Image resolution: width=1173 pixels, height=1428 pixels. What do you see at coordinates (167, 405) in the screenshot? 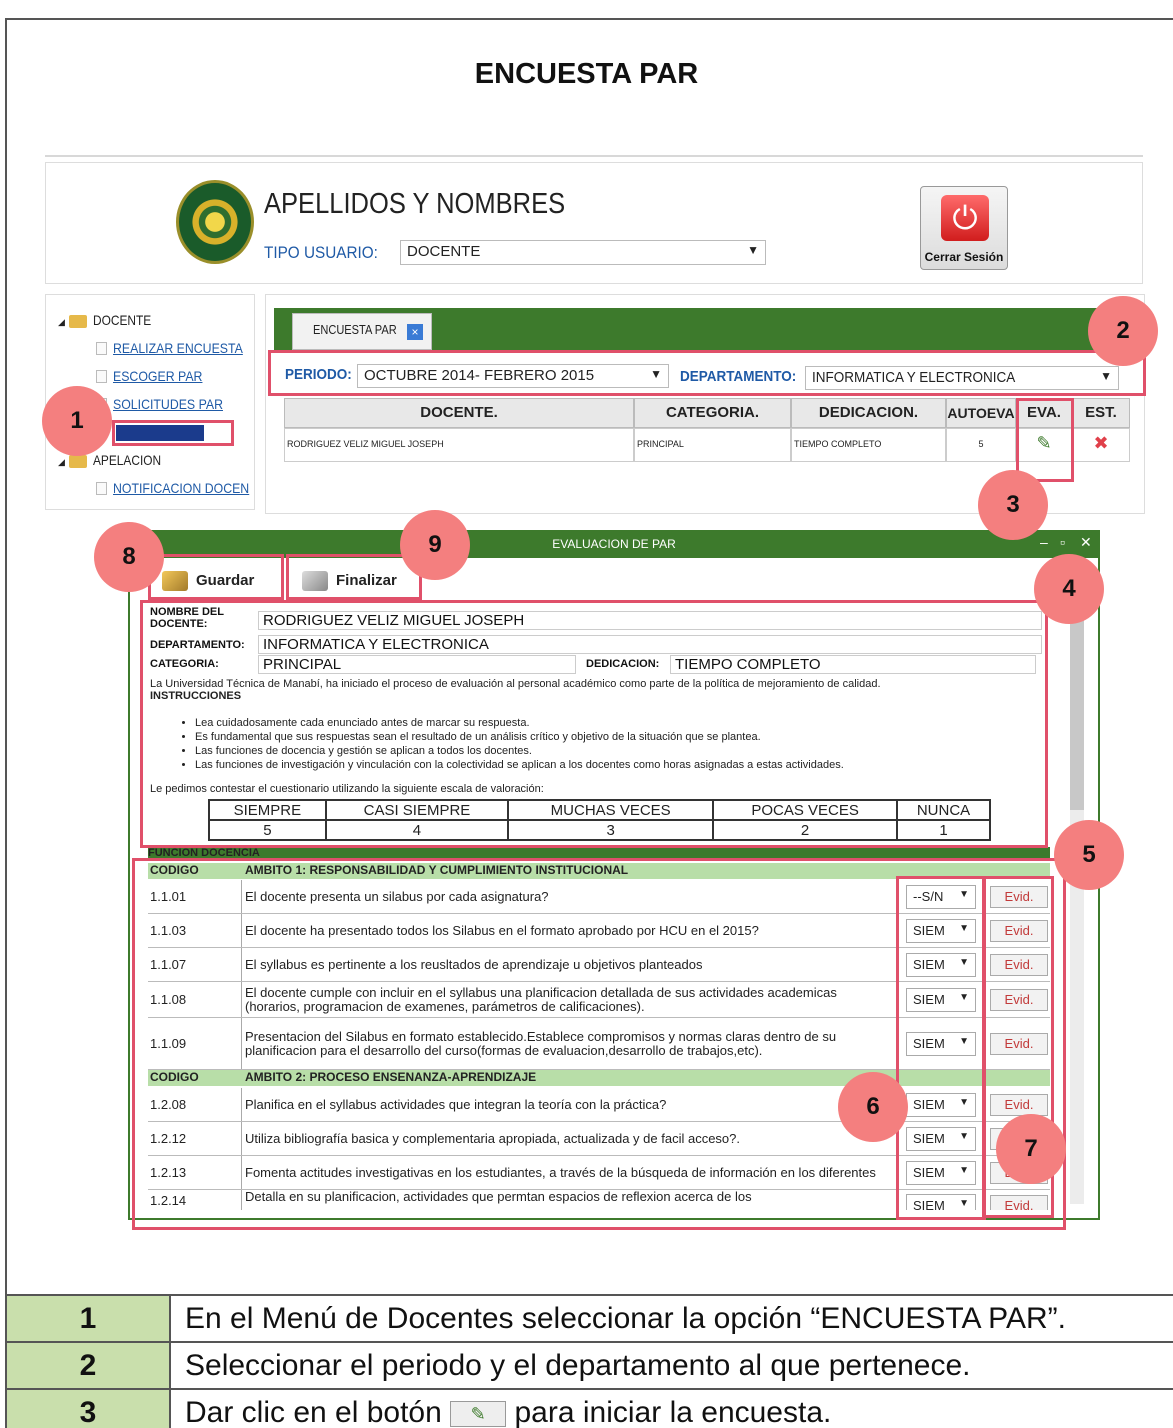
I see `sidebar-item-solicitudes-par: SOLICITUDES PAR` at bounding box center [167, 405].